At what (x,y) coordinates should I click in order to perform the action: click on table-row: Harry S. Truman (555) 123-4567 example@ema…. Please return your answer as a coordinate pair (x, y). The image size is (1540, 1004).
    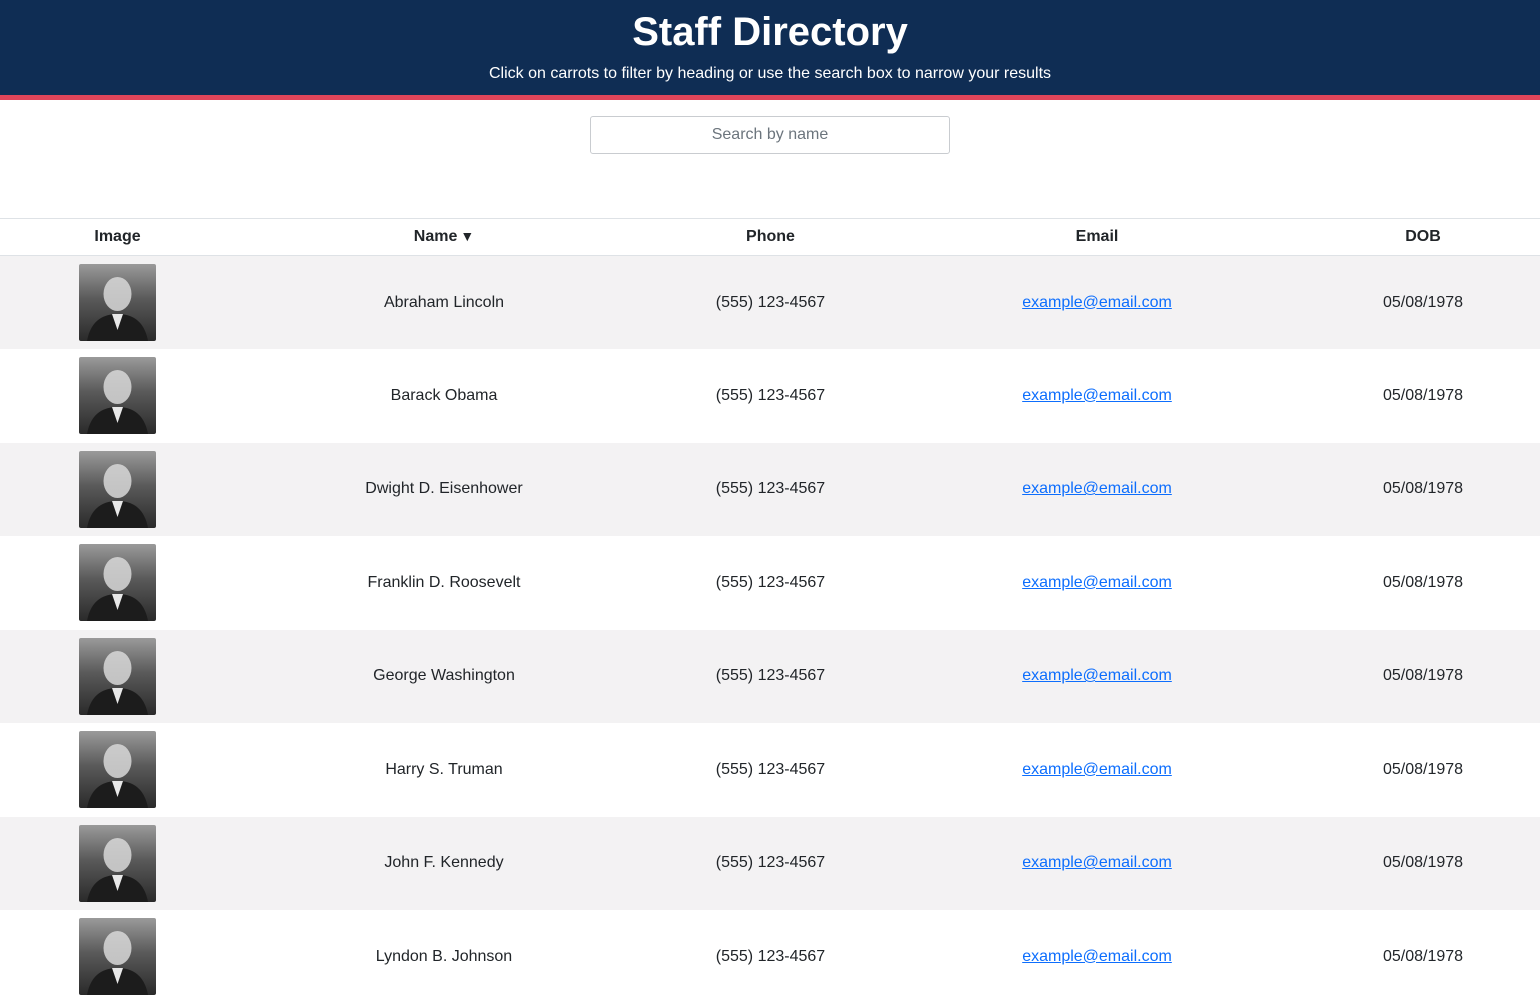
    Looking at the image, I should click on (770, 770).